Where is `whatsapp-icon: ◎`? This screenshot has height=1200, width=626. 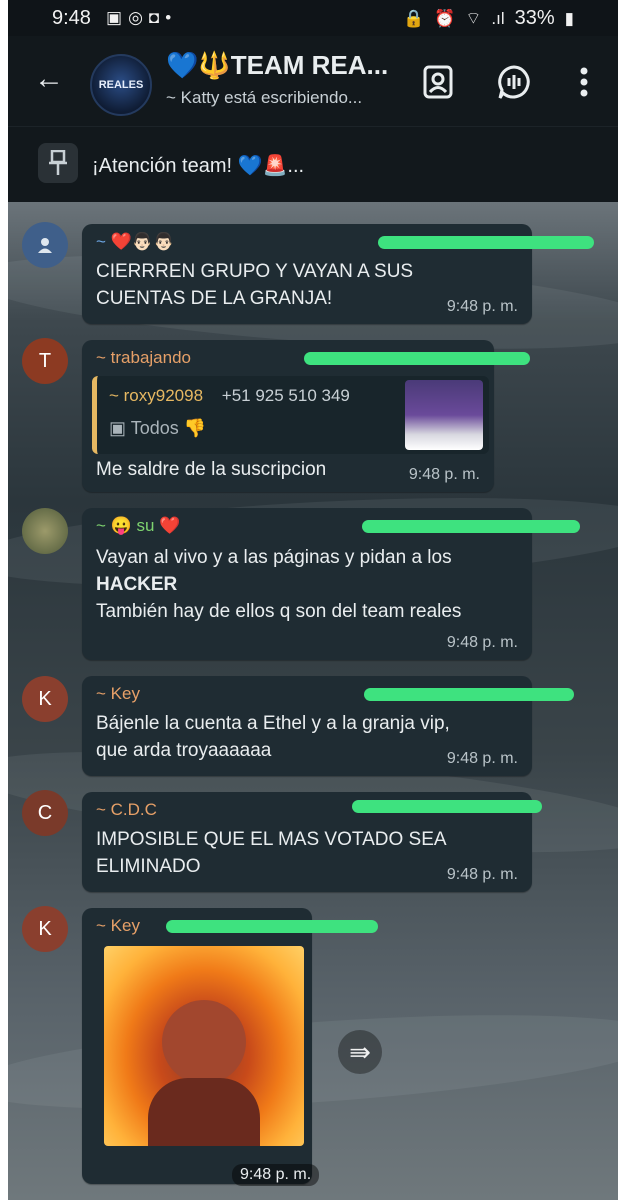 whatsapp-icon: ◎ is located at coordinates (135, 17).